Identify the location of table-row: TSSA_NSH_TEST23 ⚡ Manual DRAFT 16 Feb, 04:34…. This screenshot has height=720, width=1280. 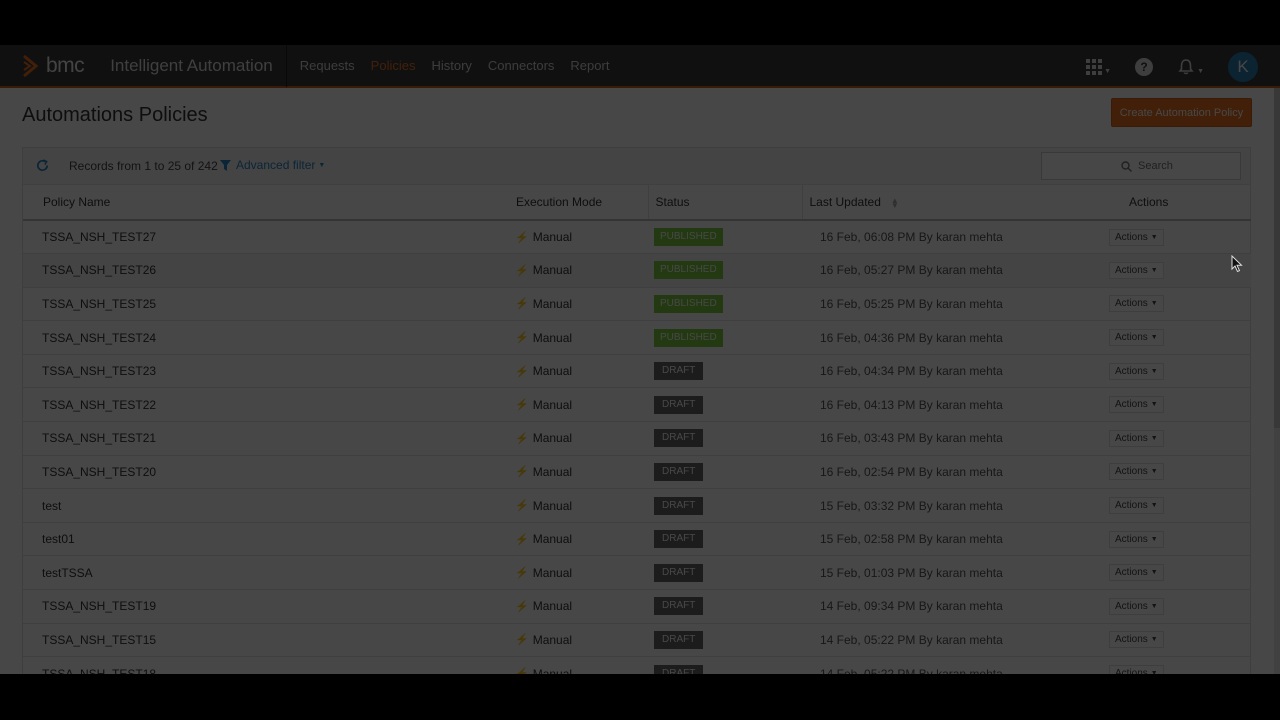
(637, 371).